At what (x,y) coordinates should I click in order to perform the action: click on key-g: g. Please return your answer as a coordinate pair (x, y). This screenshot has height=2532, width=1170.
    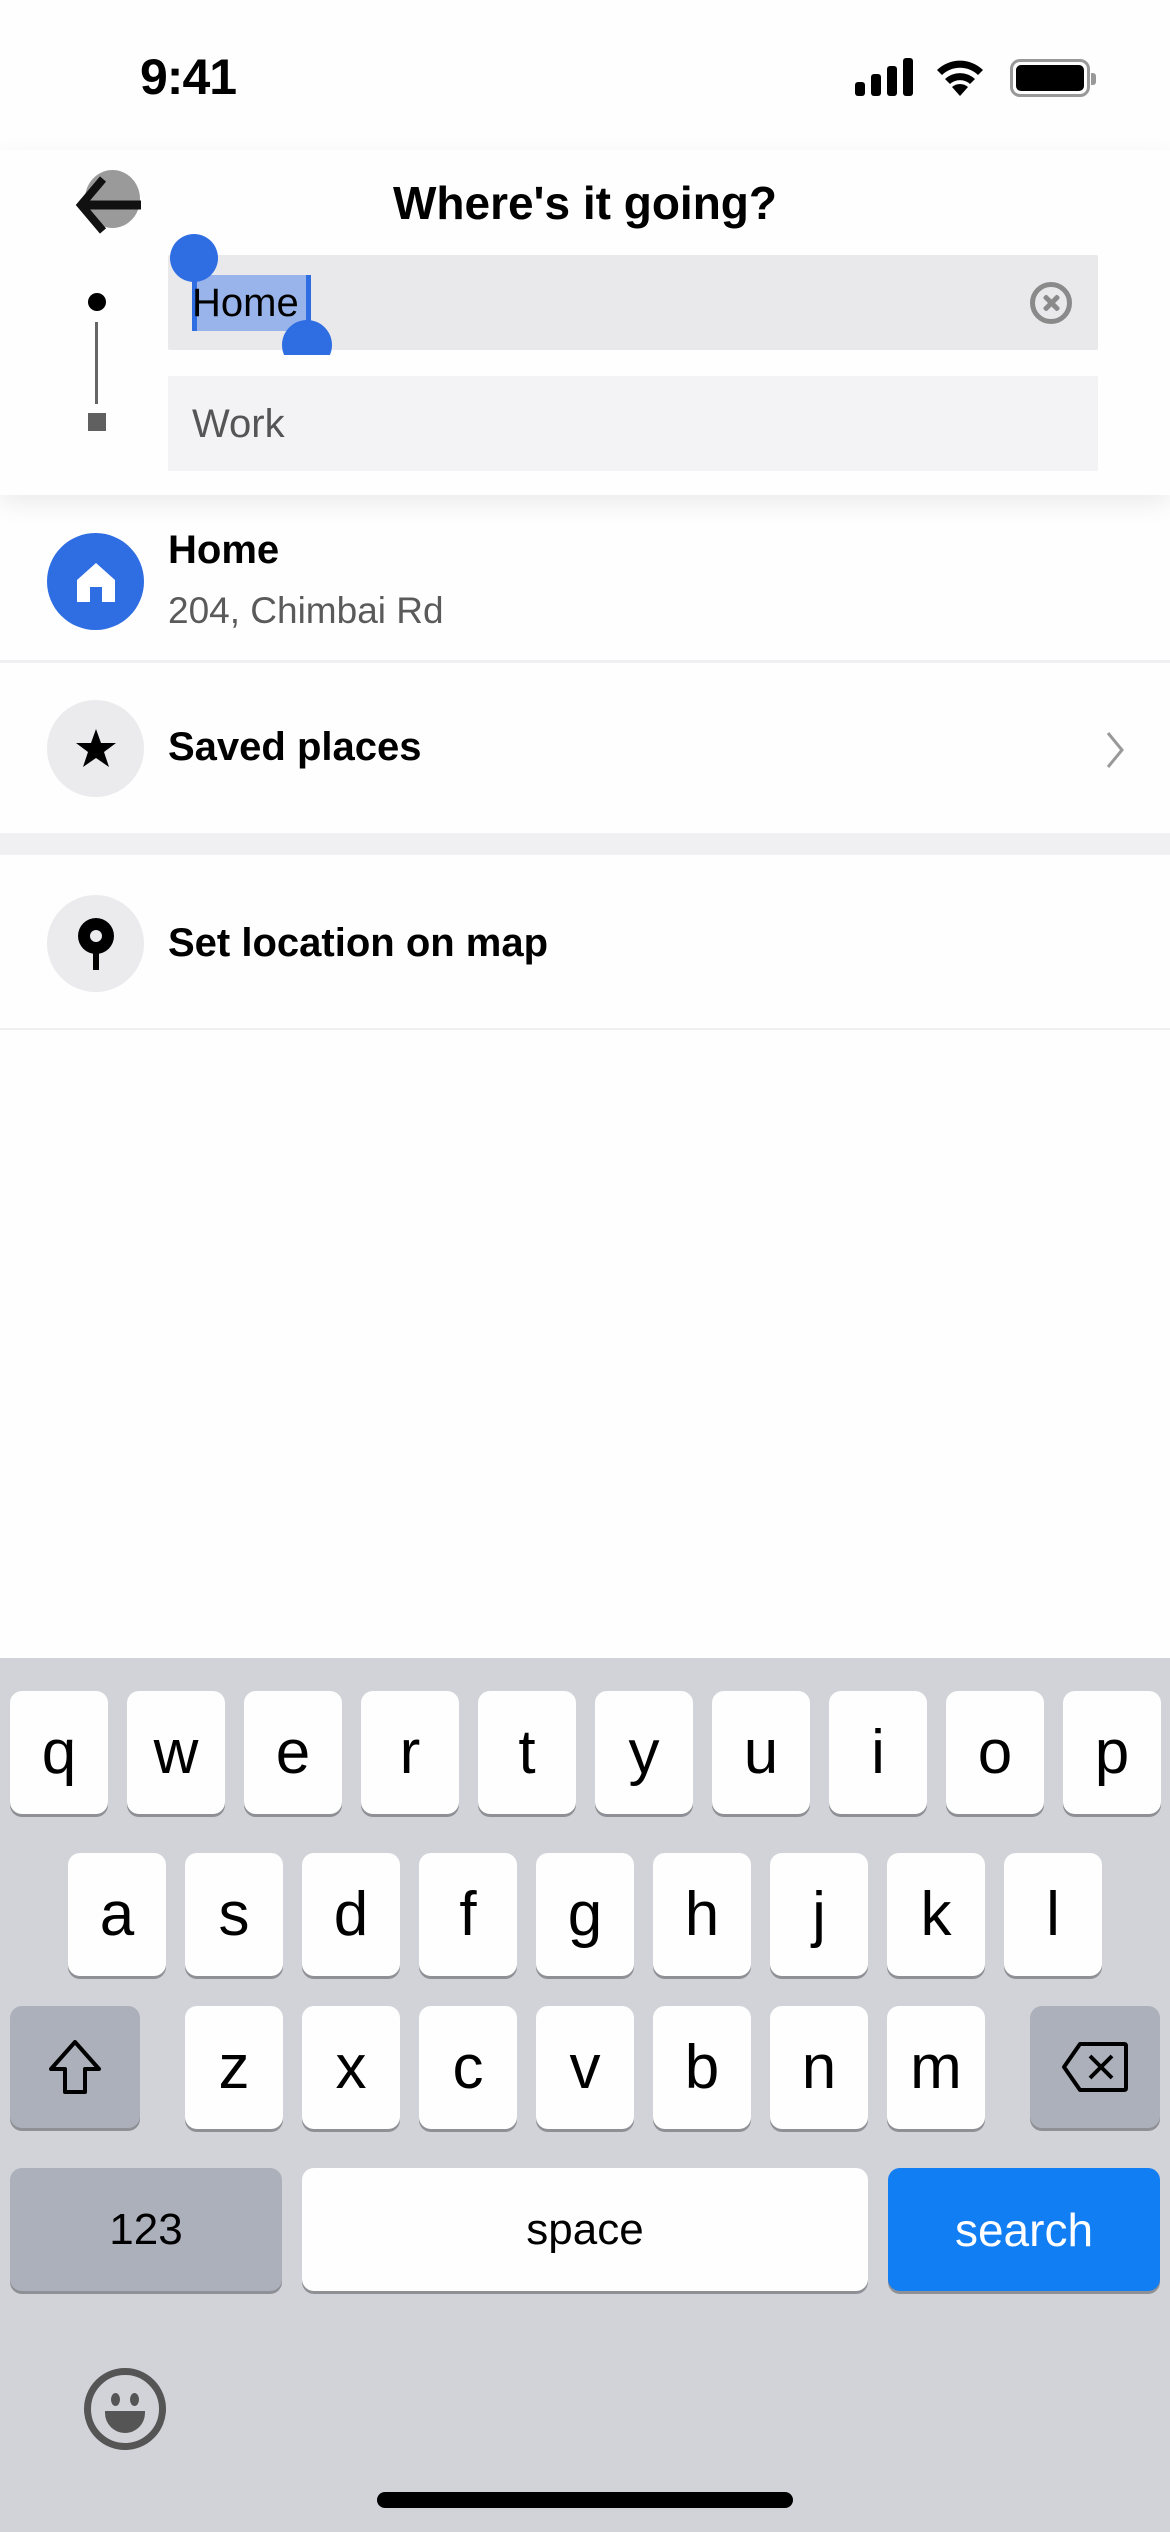
    Looking at the image, I should click on (585, 1914).